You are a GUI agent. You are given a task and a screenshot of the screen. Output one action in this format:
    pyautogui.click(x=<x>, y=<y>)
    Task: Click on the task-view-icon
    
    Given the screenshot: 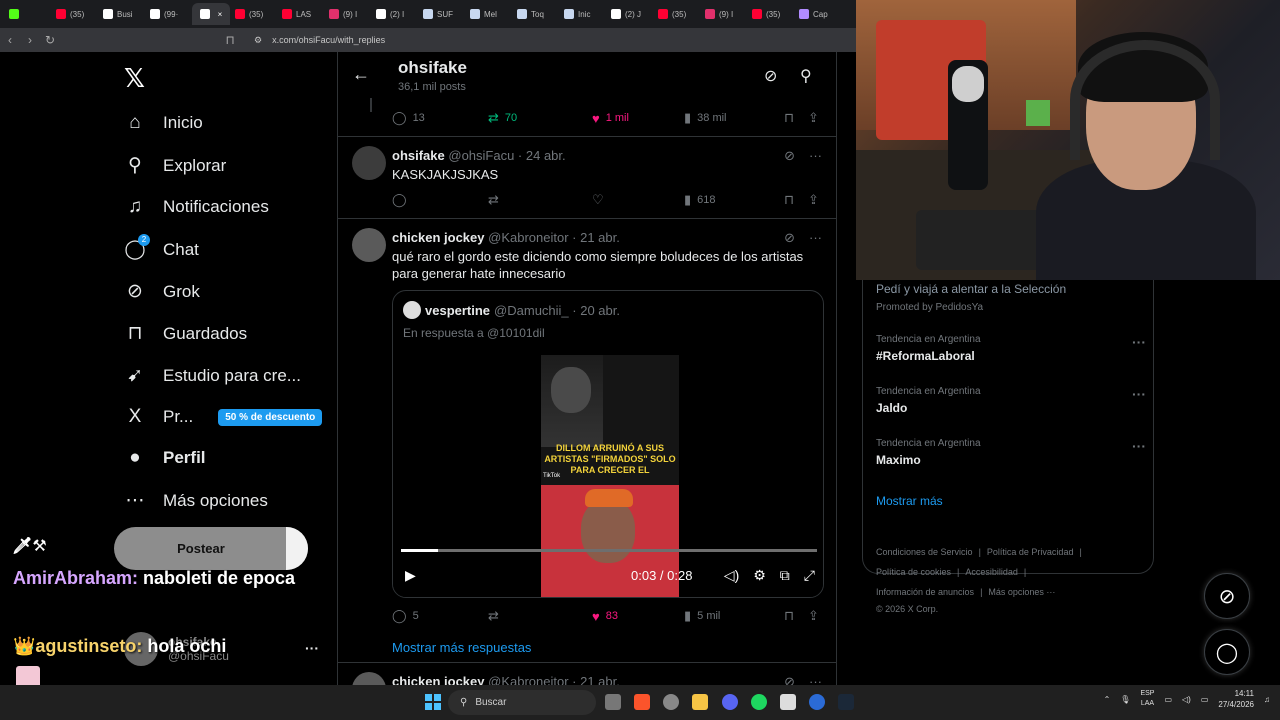 What is the action you would take?
    pyautogui.click(x=613, y=702)
    